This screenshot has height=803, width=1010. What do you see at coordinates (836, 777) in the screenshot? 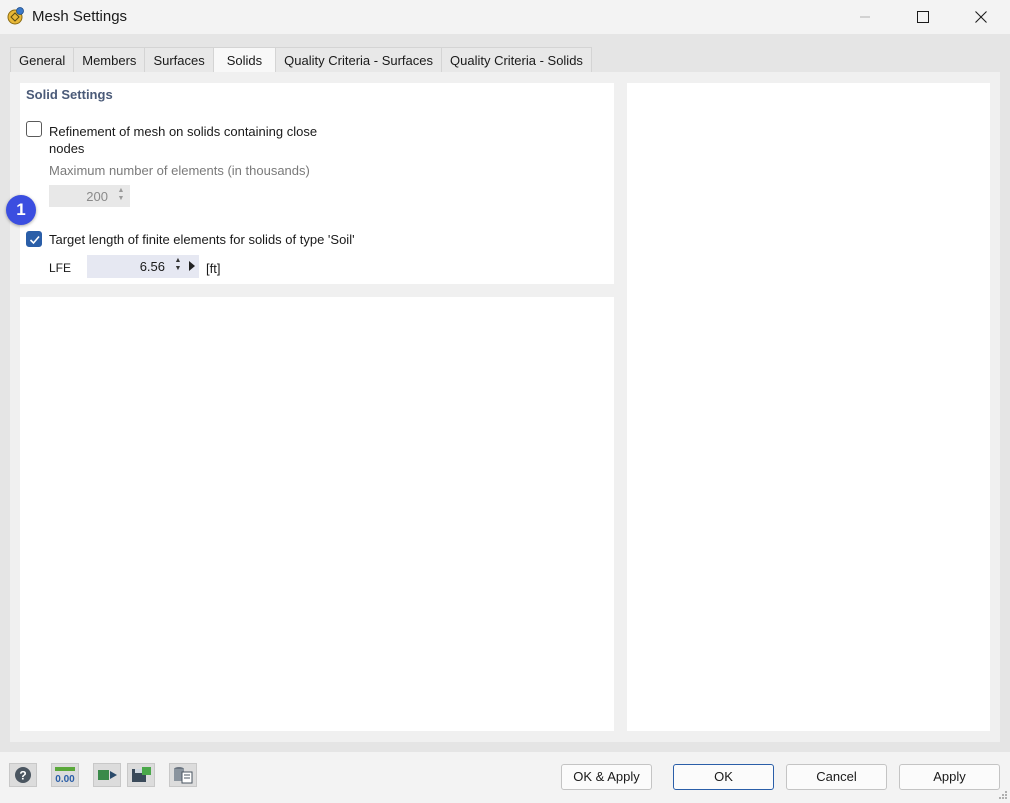
I see `cancel-button: Cancel` at bounding box center [836, 777].